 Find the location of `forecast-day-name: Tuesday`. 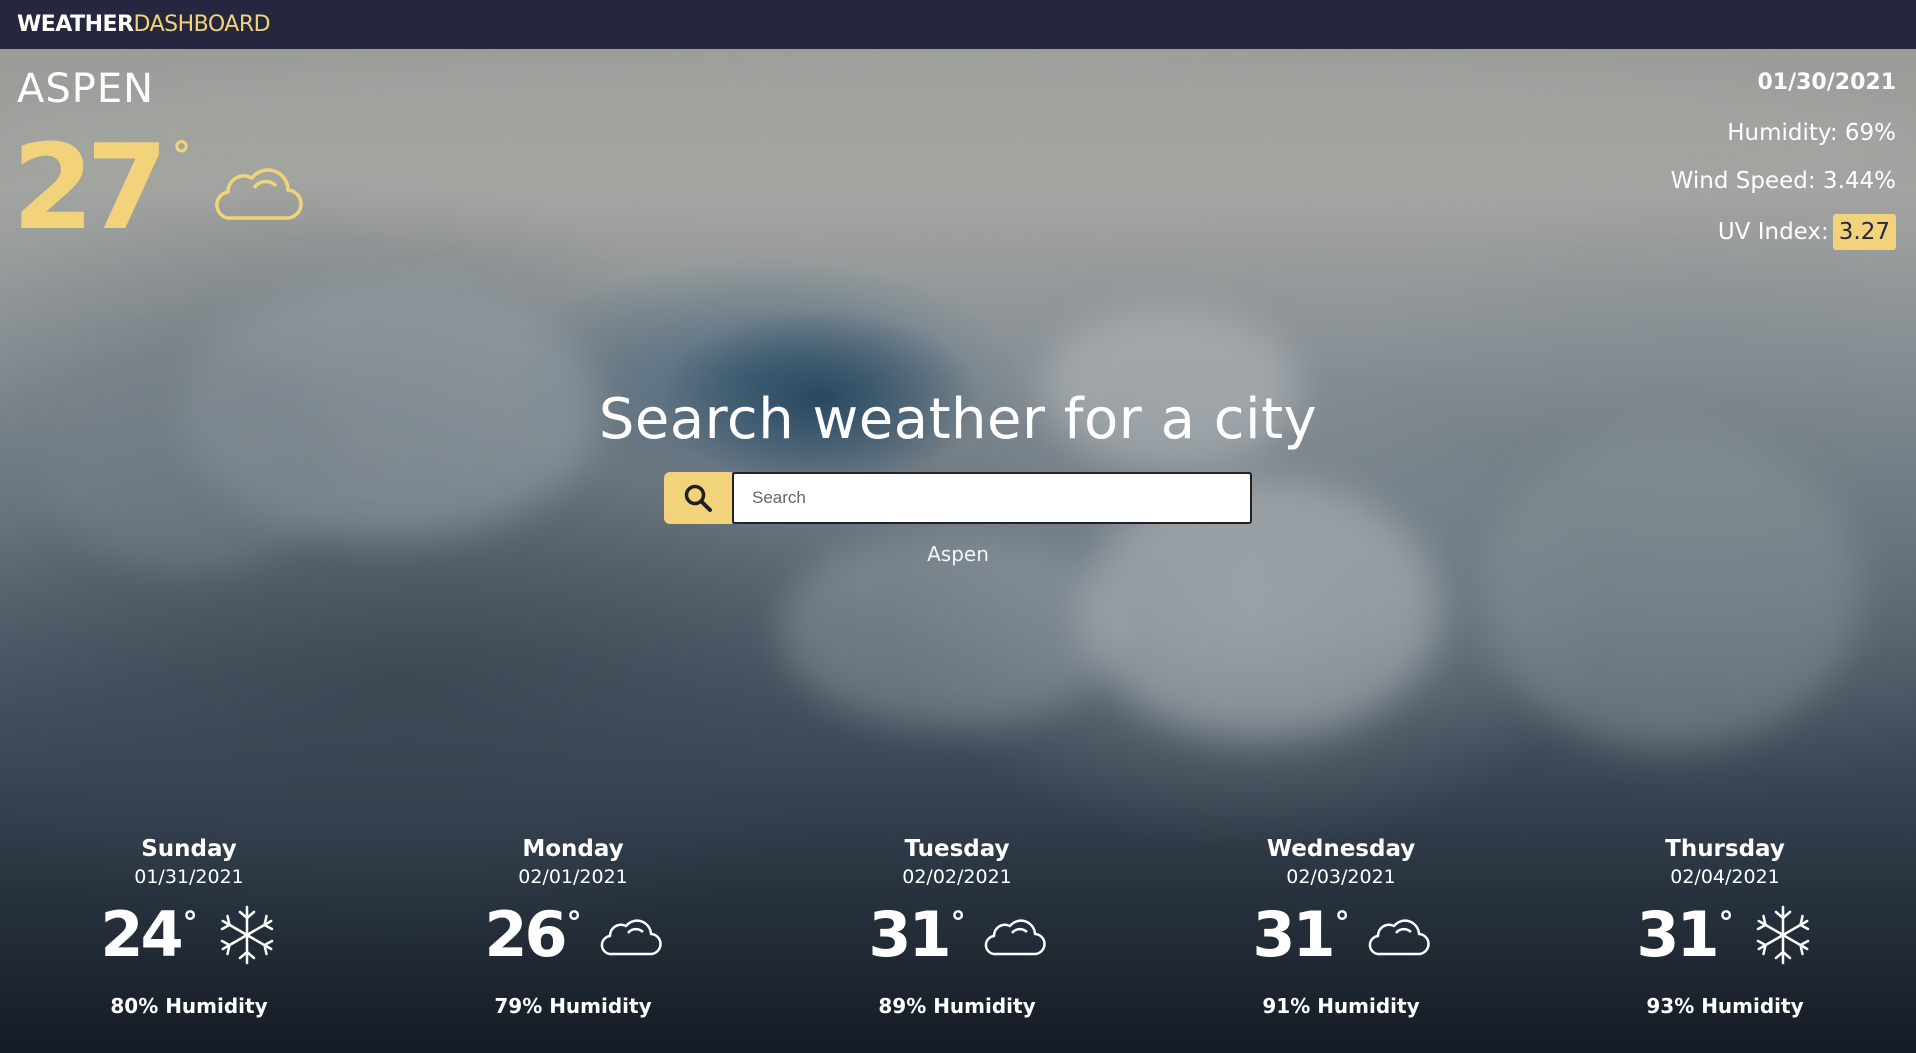

forecast-day-name: Tuesday is located at coordinates (957, 849).